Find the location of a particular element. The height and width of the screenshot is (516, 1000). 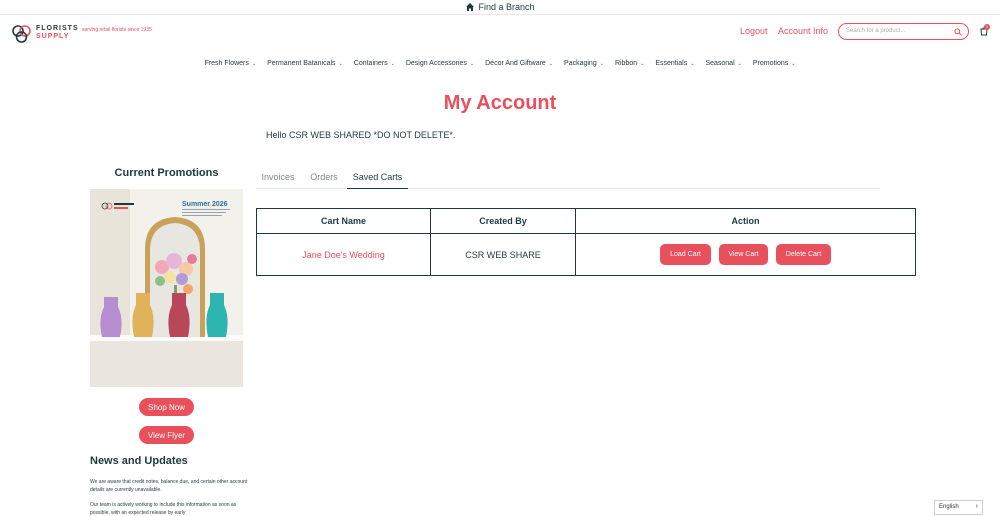

tagline: serving retail florists since 1935 is located at coordinates (117, 30).